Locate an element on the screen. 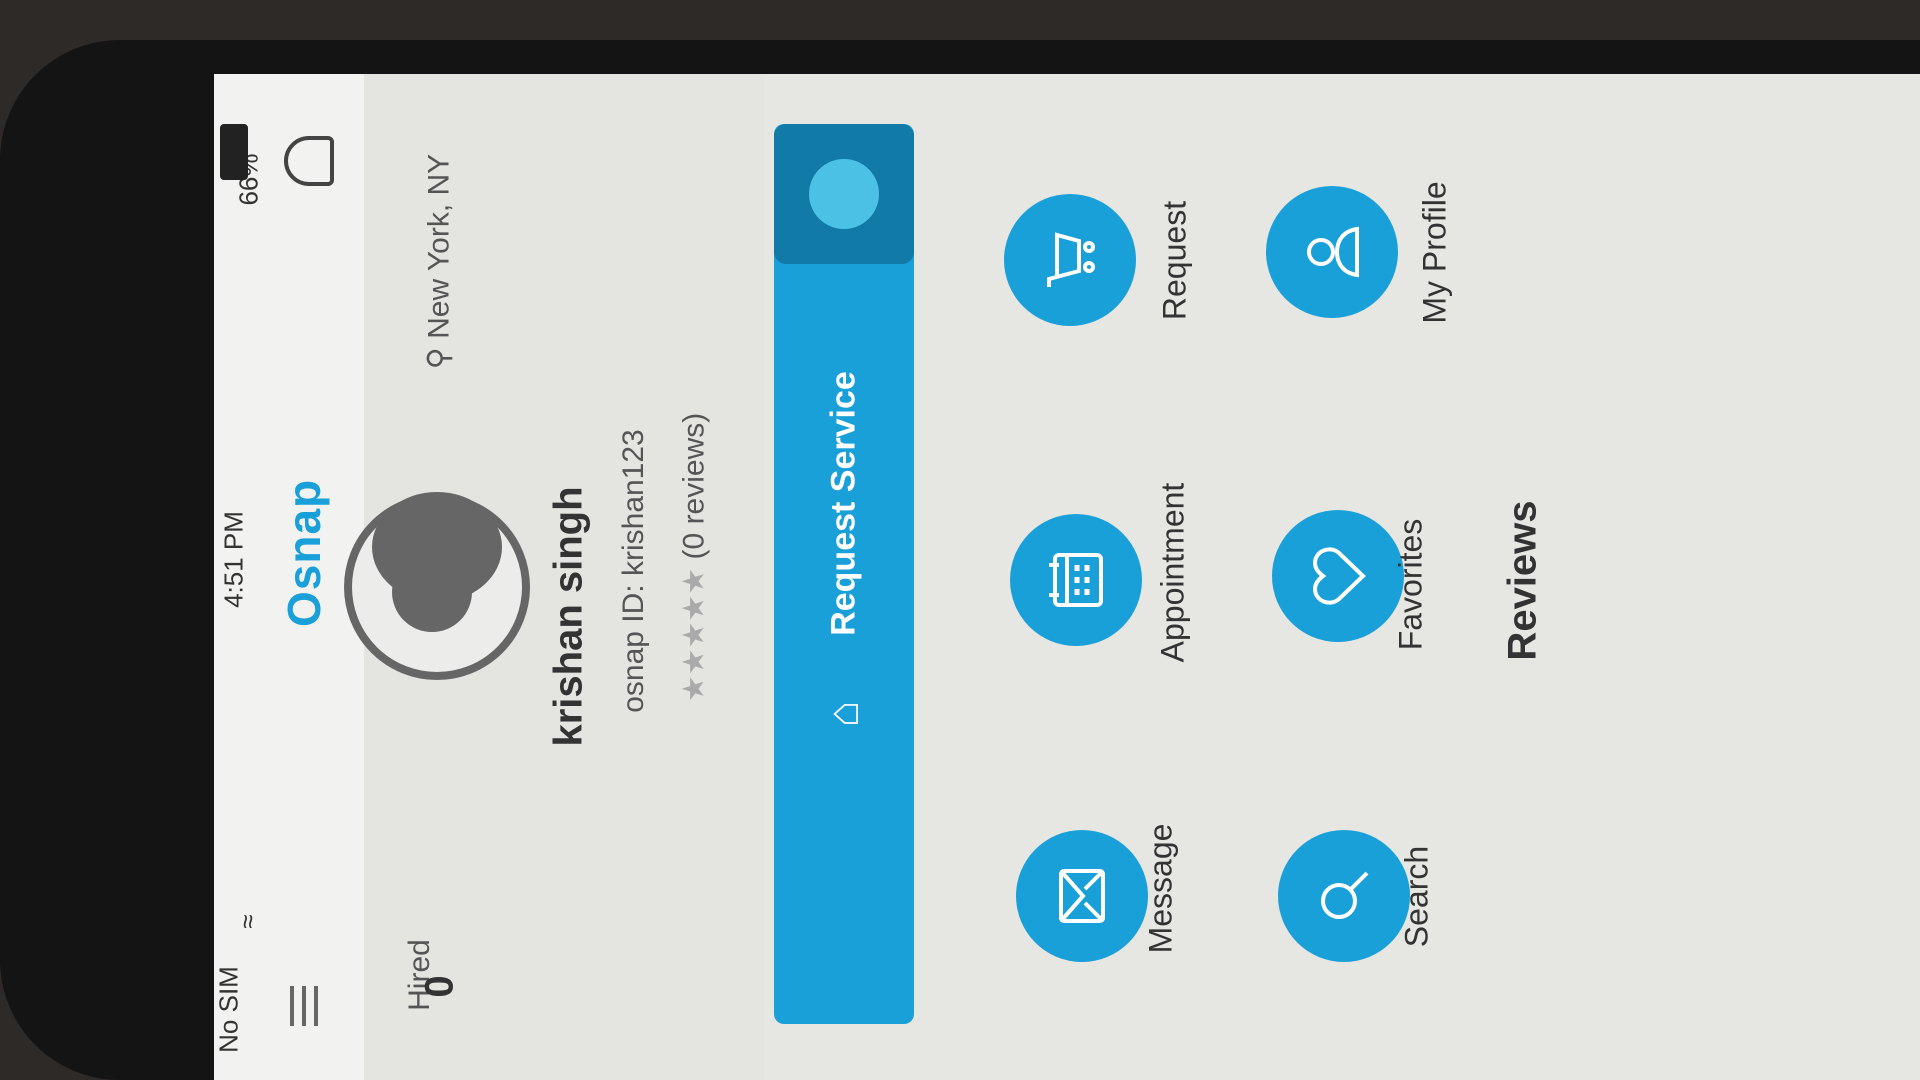 The height and width of the screenshot is (1080, 1920). rating-stars: ★★★★★ is located at coordinates (694, 635).